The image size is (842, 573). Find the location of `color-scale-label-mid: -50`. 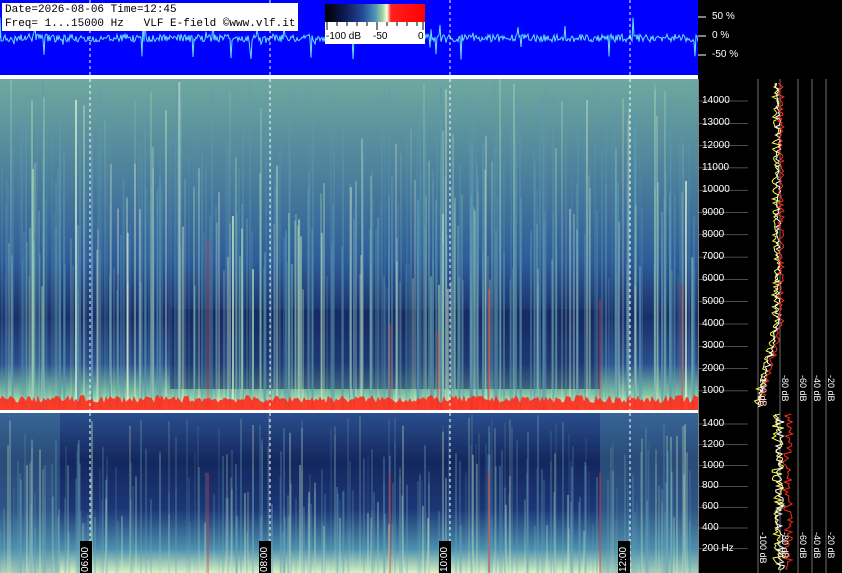

color-scale-label-mid: -50 is located at coordinates (380, 36).